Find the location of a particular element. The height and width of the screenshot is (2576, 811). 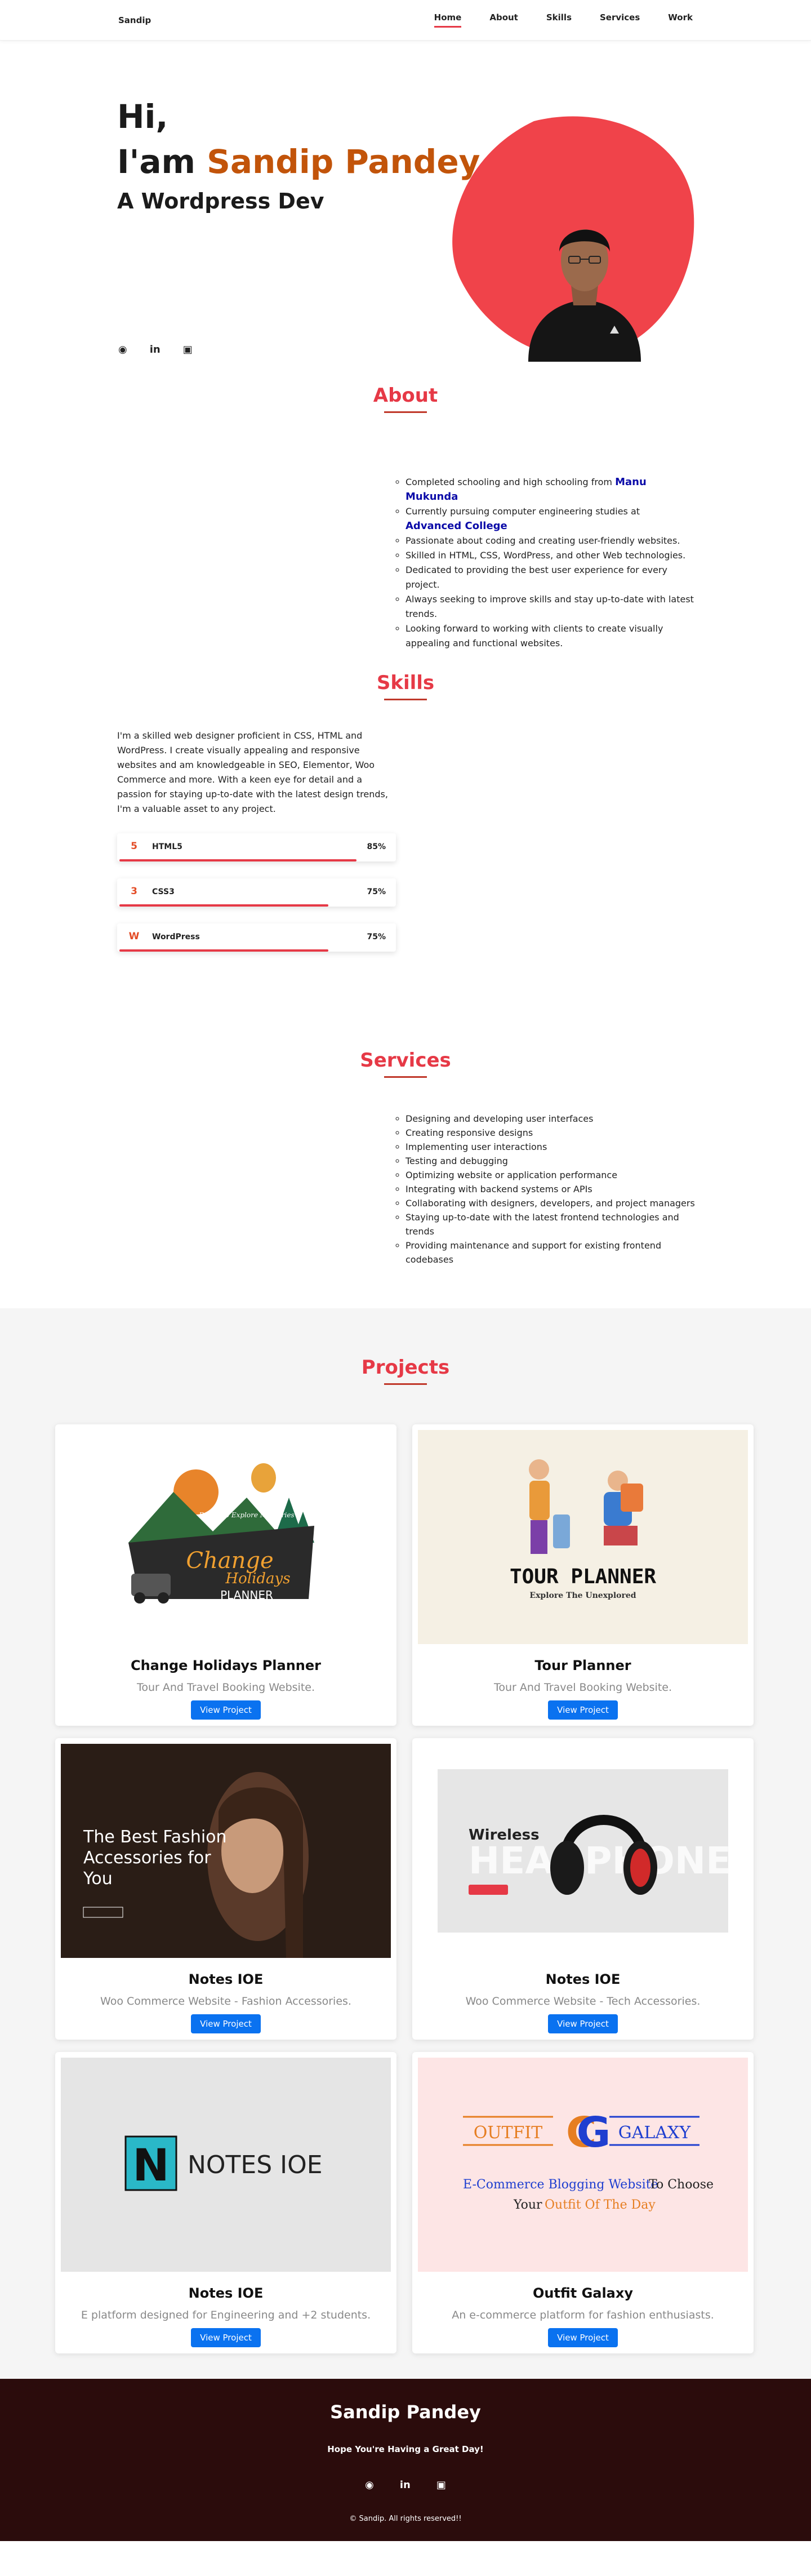

project-title: Outfit Galaxy is located at coordinates (583, 2293).